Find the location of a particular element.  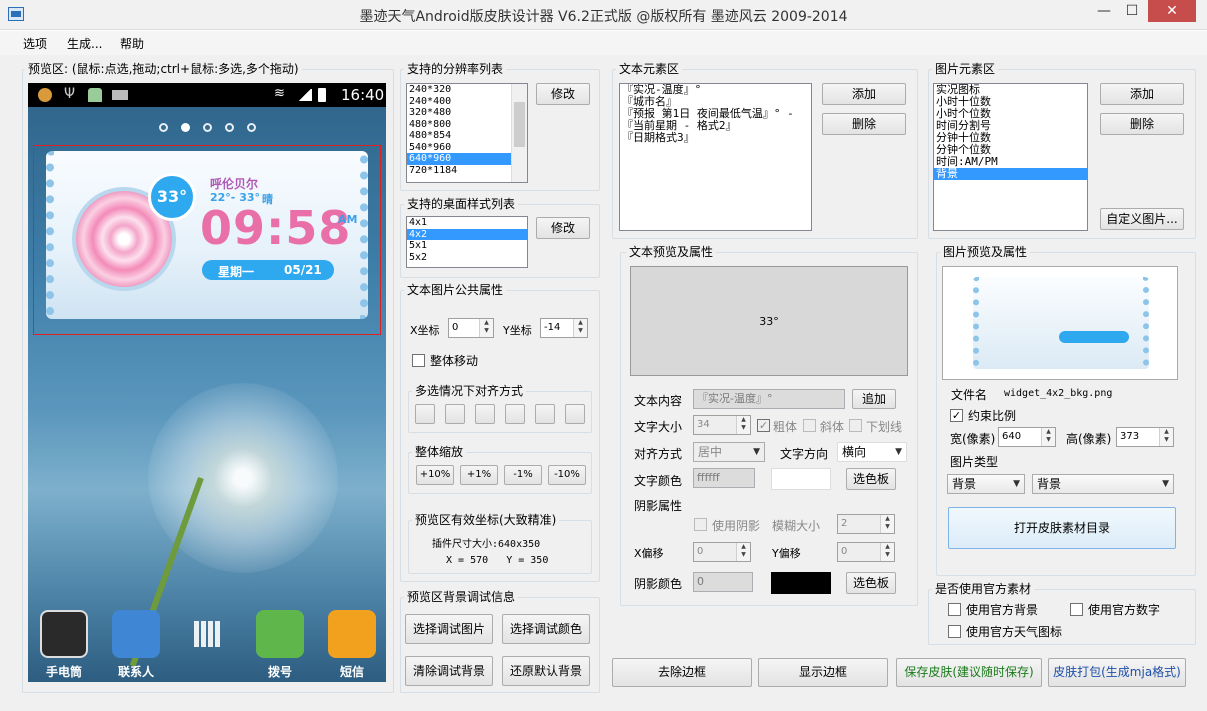

minimize-button: — is located at coordinates (1104, 11).